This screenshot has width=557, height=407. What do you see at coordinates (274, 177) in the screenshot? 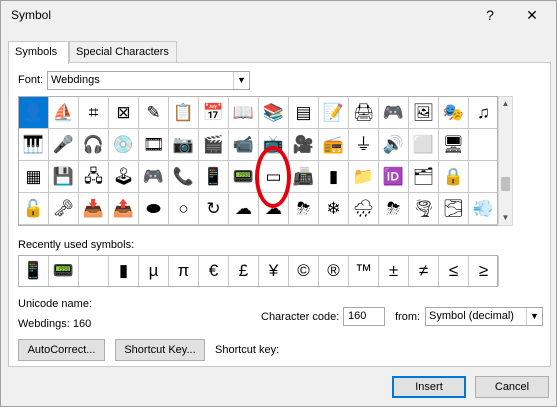
I see `symbol-cell: ▭` at bounding box center [274, 177].